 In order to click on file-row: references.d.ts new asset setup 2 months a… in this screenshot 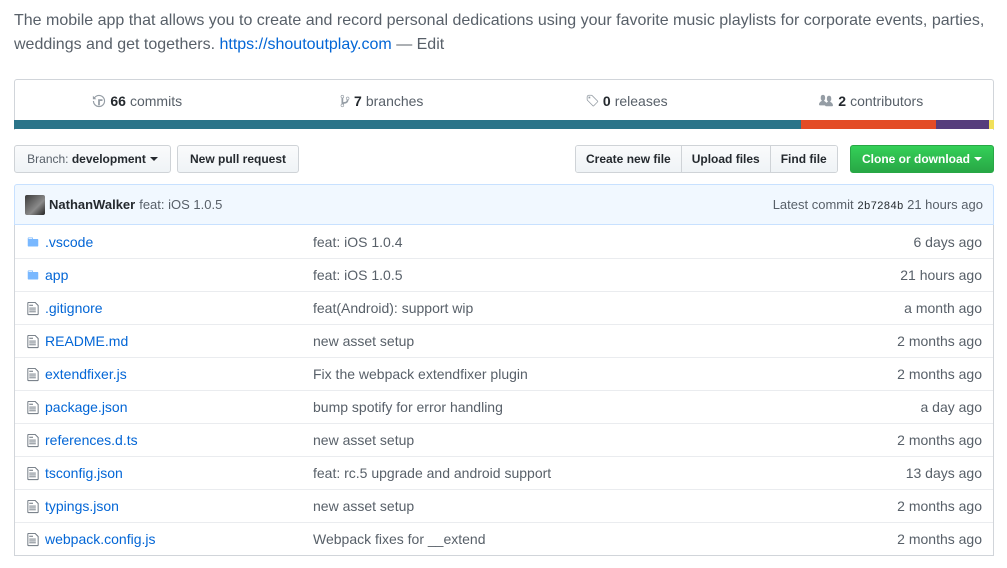, I will do `click(504, 439)`.